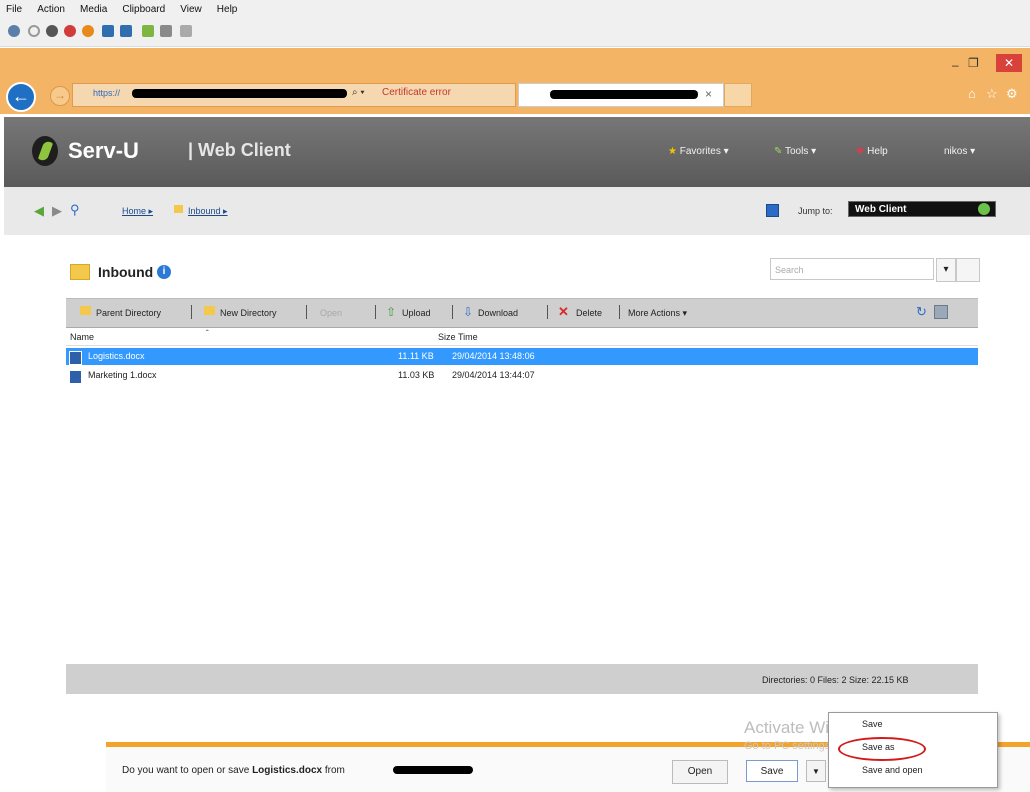  Describe the element at coordinates (60, 96) in the screenshot. I see `forward-arrow-icon: →` at that location.